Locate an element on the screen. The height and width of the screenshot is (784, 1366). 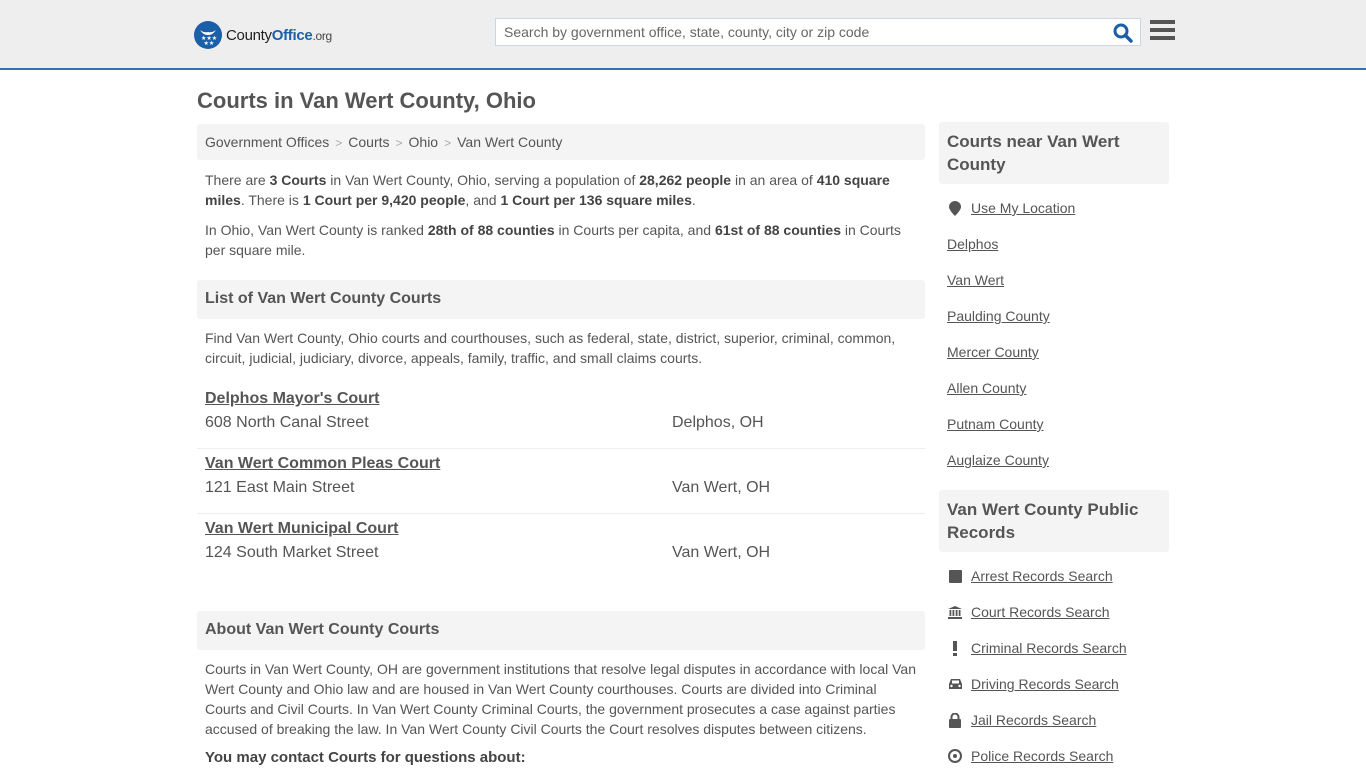
hamburger-menu-icon is located at coordinates (1162, 31).